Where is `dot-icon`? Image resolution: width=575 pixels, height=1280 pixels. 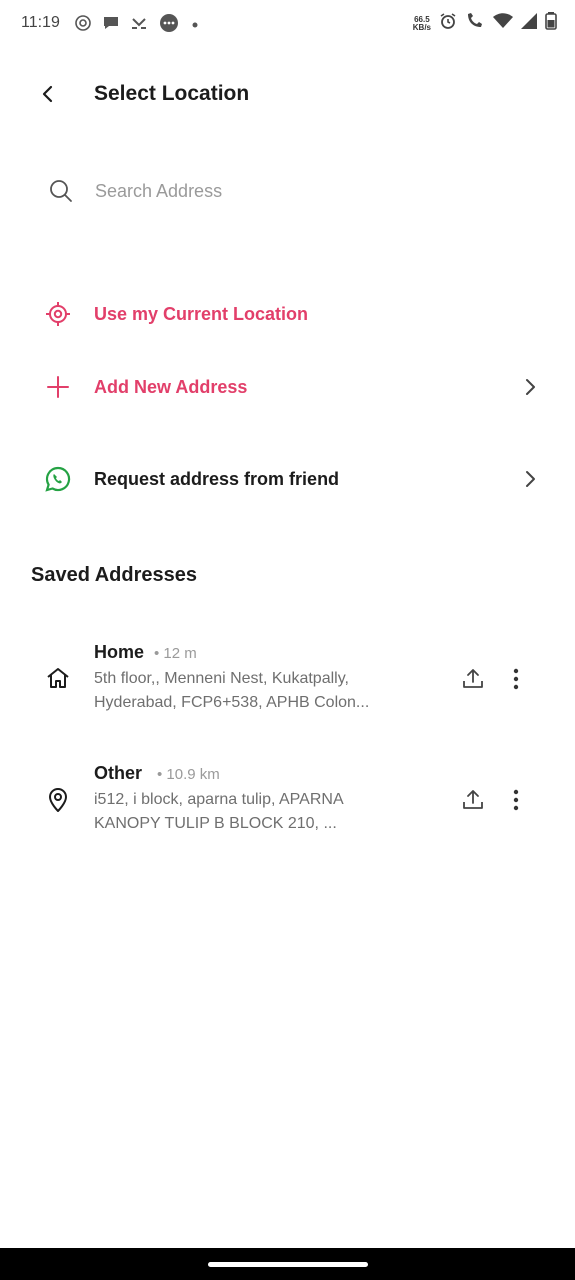
dot-icon is located at coordinates (195, 26).